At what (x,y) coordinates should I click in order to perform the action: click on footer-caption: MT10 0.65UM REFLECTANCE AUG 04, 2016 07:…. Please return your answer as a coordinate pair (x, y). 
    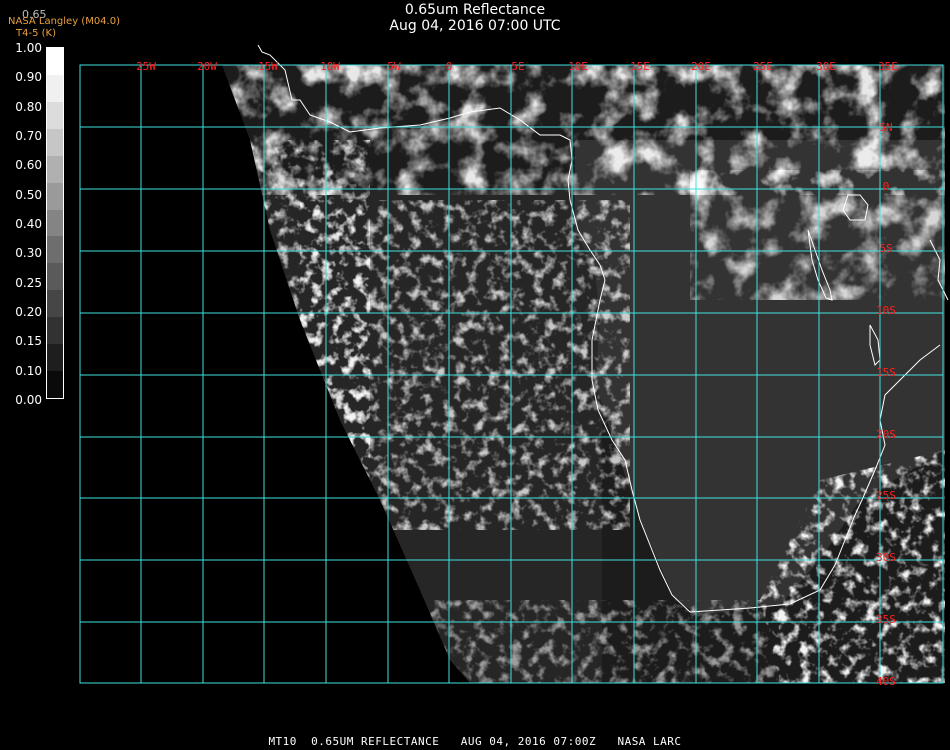
    Looking at the image, I should click on (475, 741).